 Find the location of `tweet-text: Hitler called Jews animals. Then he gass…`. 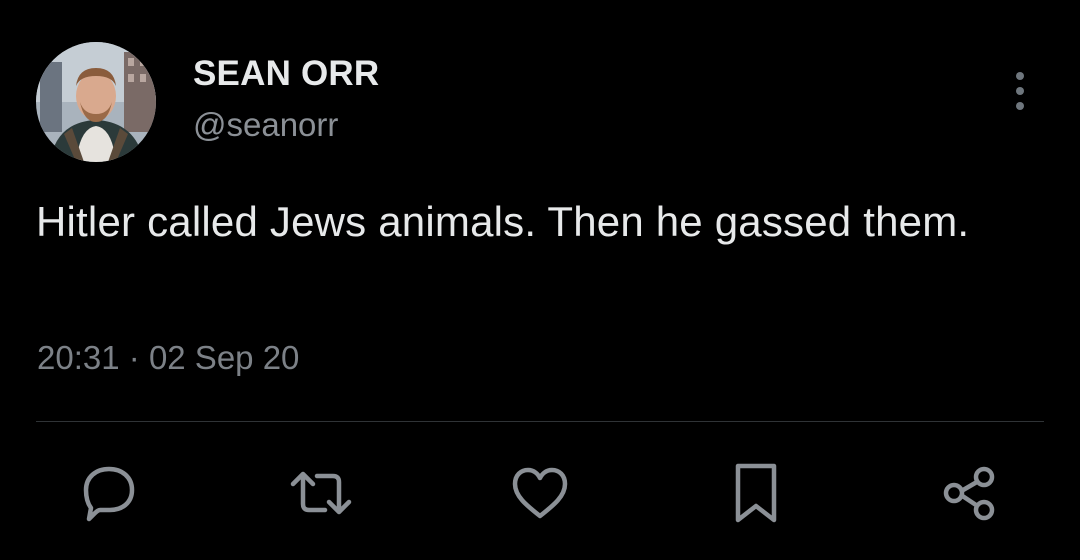

tweet-text: Hitler called Jews animals. Then he gass… is located at coordinates (503, 221).